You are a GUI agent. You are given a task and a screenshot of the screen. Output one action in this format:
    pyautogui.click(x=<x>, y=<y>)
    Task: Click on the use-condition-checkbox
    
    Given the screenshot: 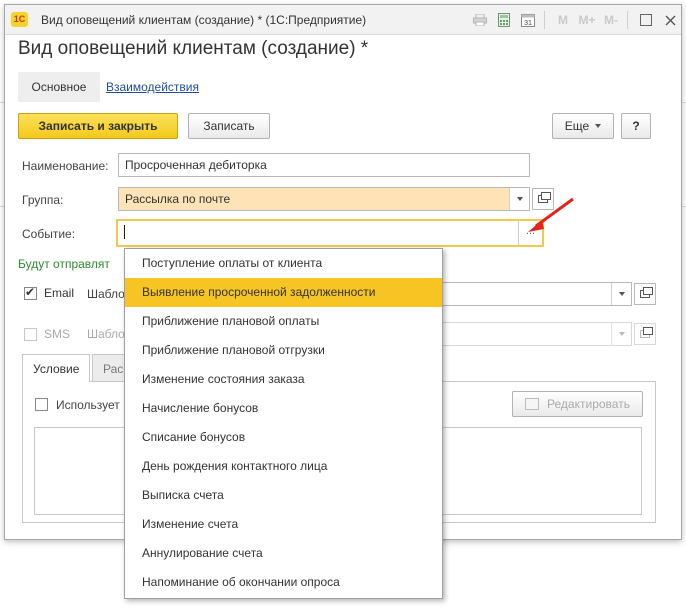 What is the action you would take?
    pyautogui.click(x=41, y=404)
    